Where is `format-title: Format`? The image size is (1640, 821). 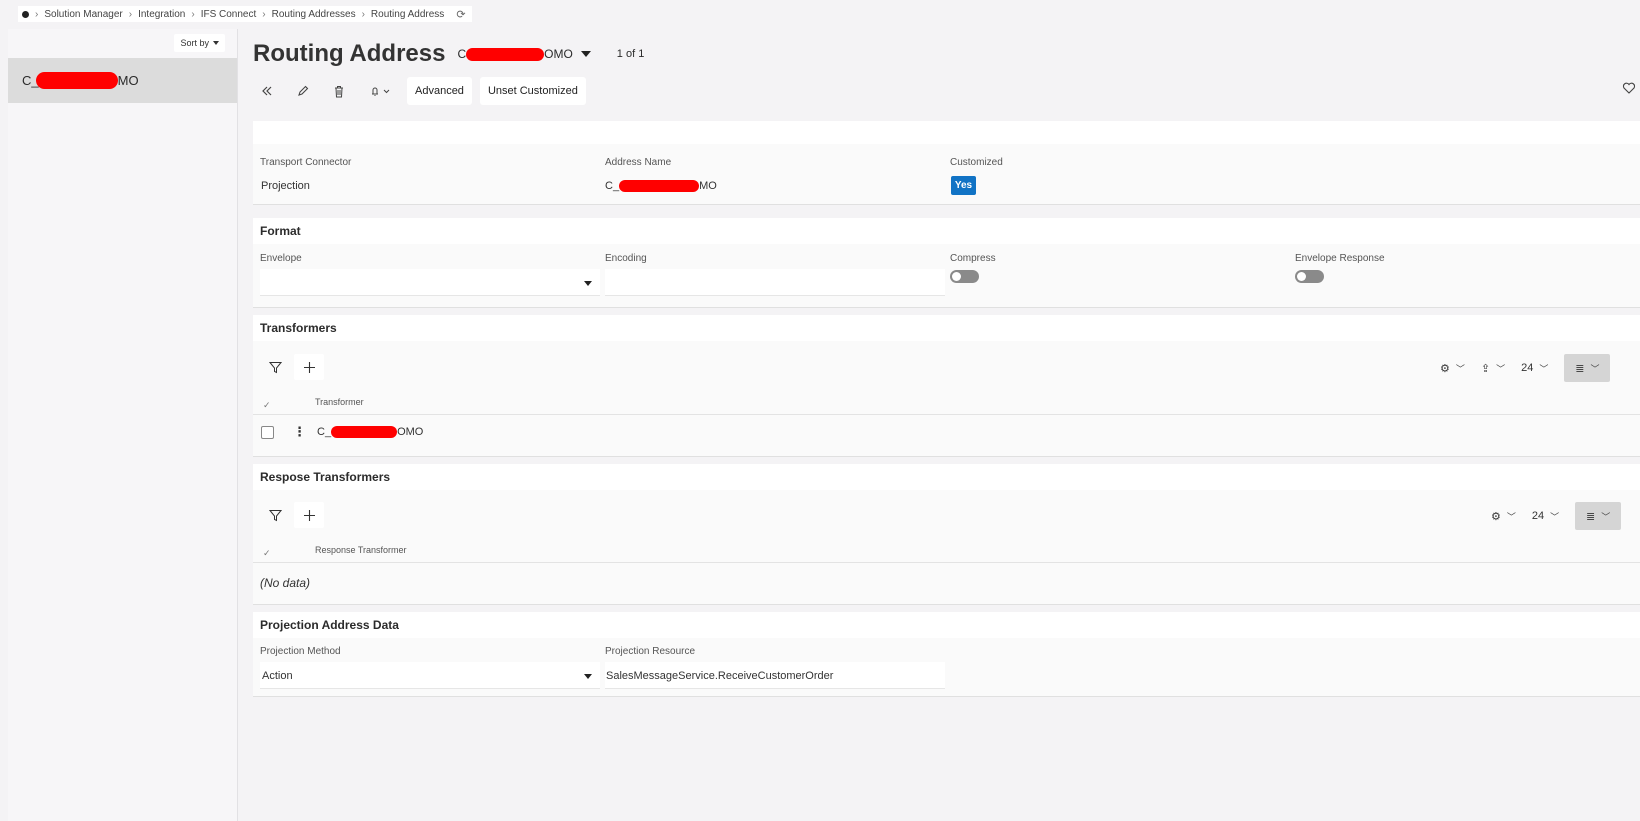
format-title: Format is located at coordinates (946, 231).